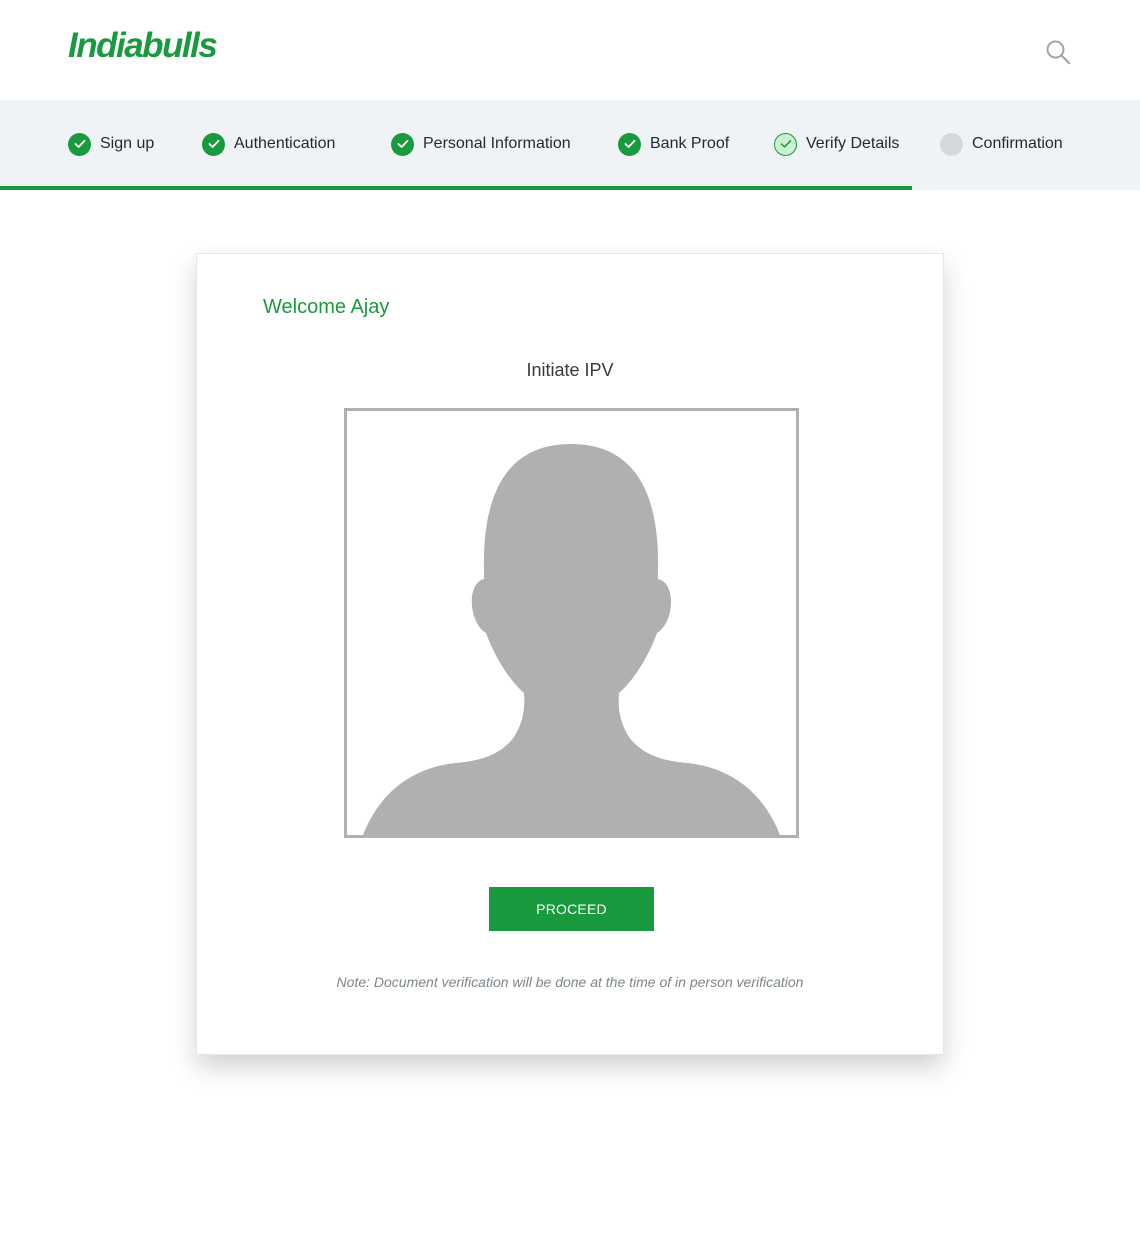 This screenshot has height=1256, width=1140. What do you see at coordinates (571, 639) in the screenshot?
I see `avatar-placeholder-icon` at bounding box center [571, 639].